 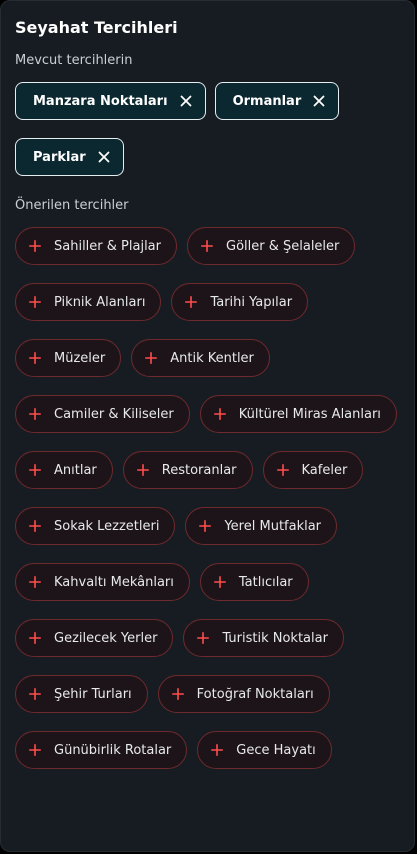 I want to click on suggested-preference-label: Tatlıcılar, so click(x=265, y=582).